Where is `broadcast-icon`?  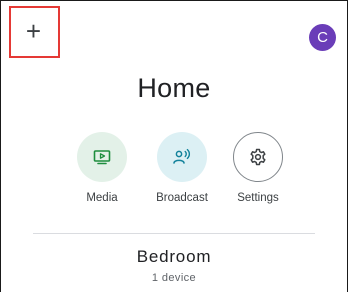 broadcast-icon is located at coordinates (182, 156).